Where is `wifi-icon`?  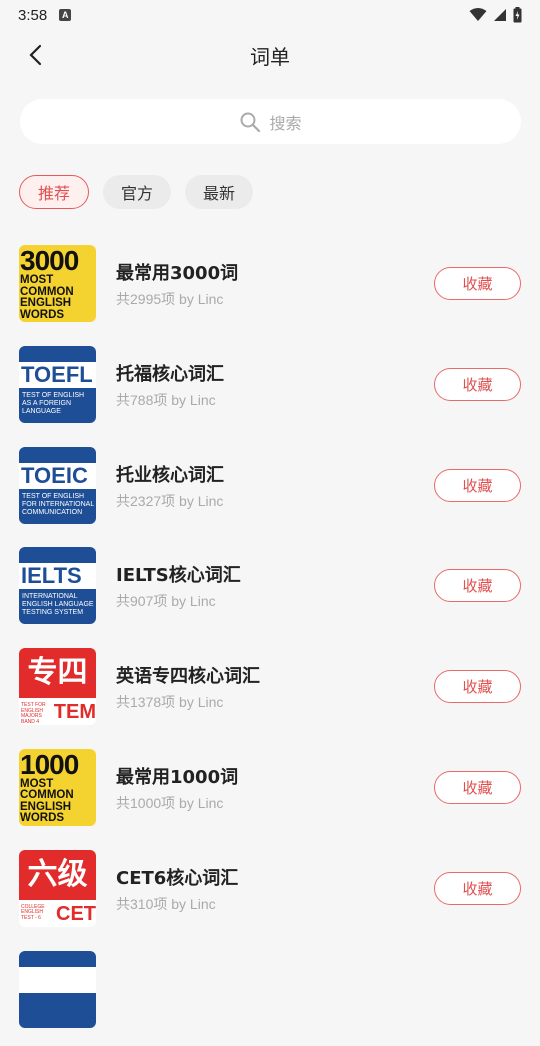
wifi-icon is located at coordinates (478, 14).